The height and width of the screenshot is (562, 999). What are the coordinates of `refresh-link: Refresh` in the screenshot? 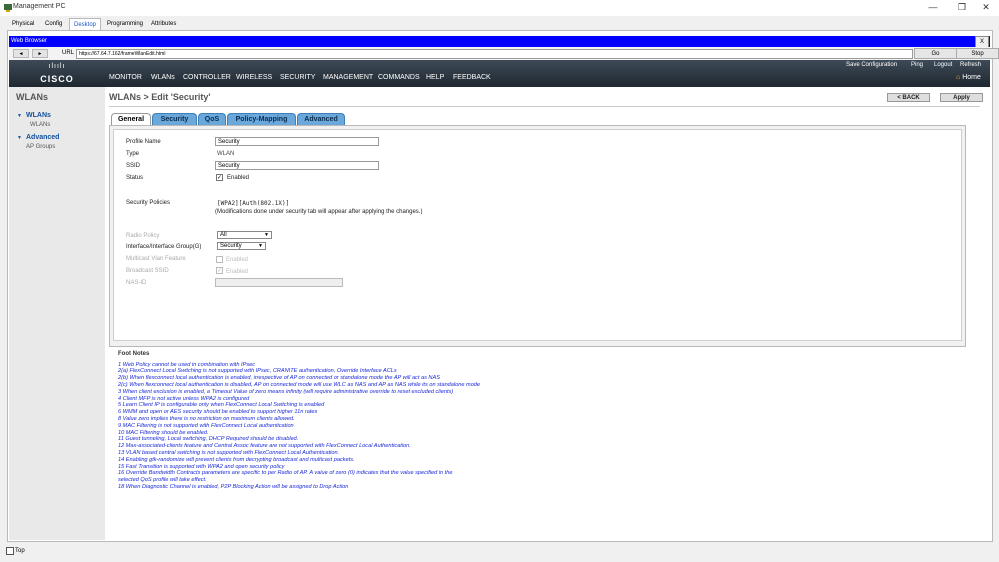 It's located at (970, 65).